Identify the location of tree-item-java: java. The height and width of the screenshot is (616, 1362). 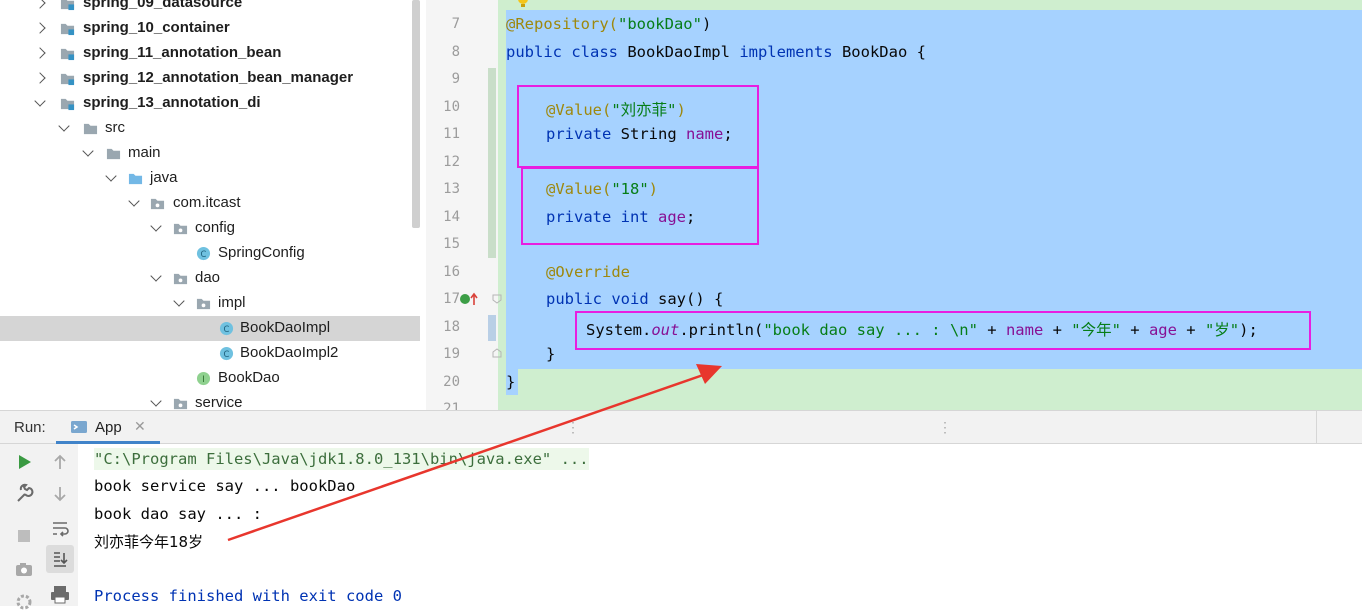
(210, 178).